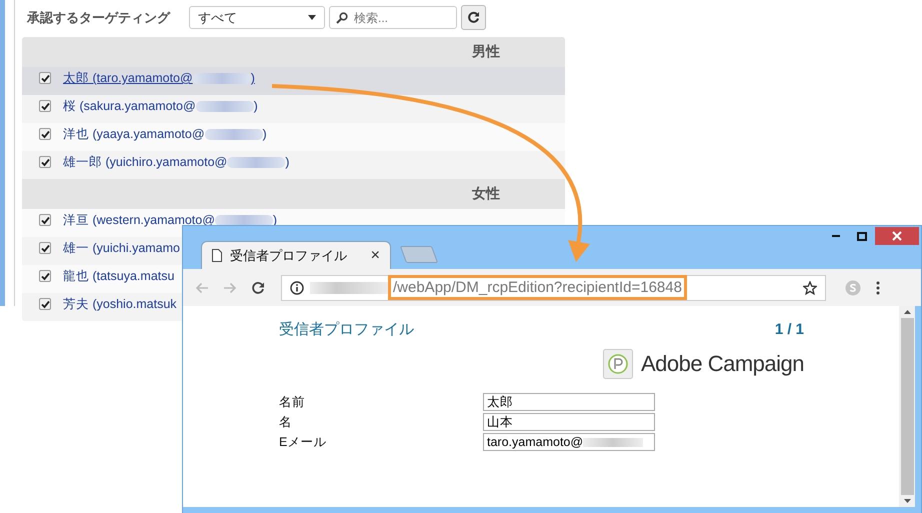 This screenshot has height=513, width=922. I want to click on input-field: 山本, so click(569, 422).